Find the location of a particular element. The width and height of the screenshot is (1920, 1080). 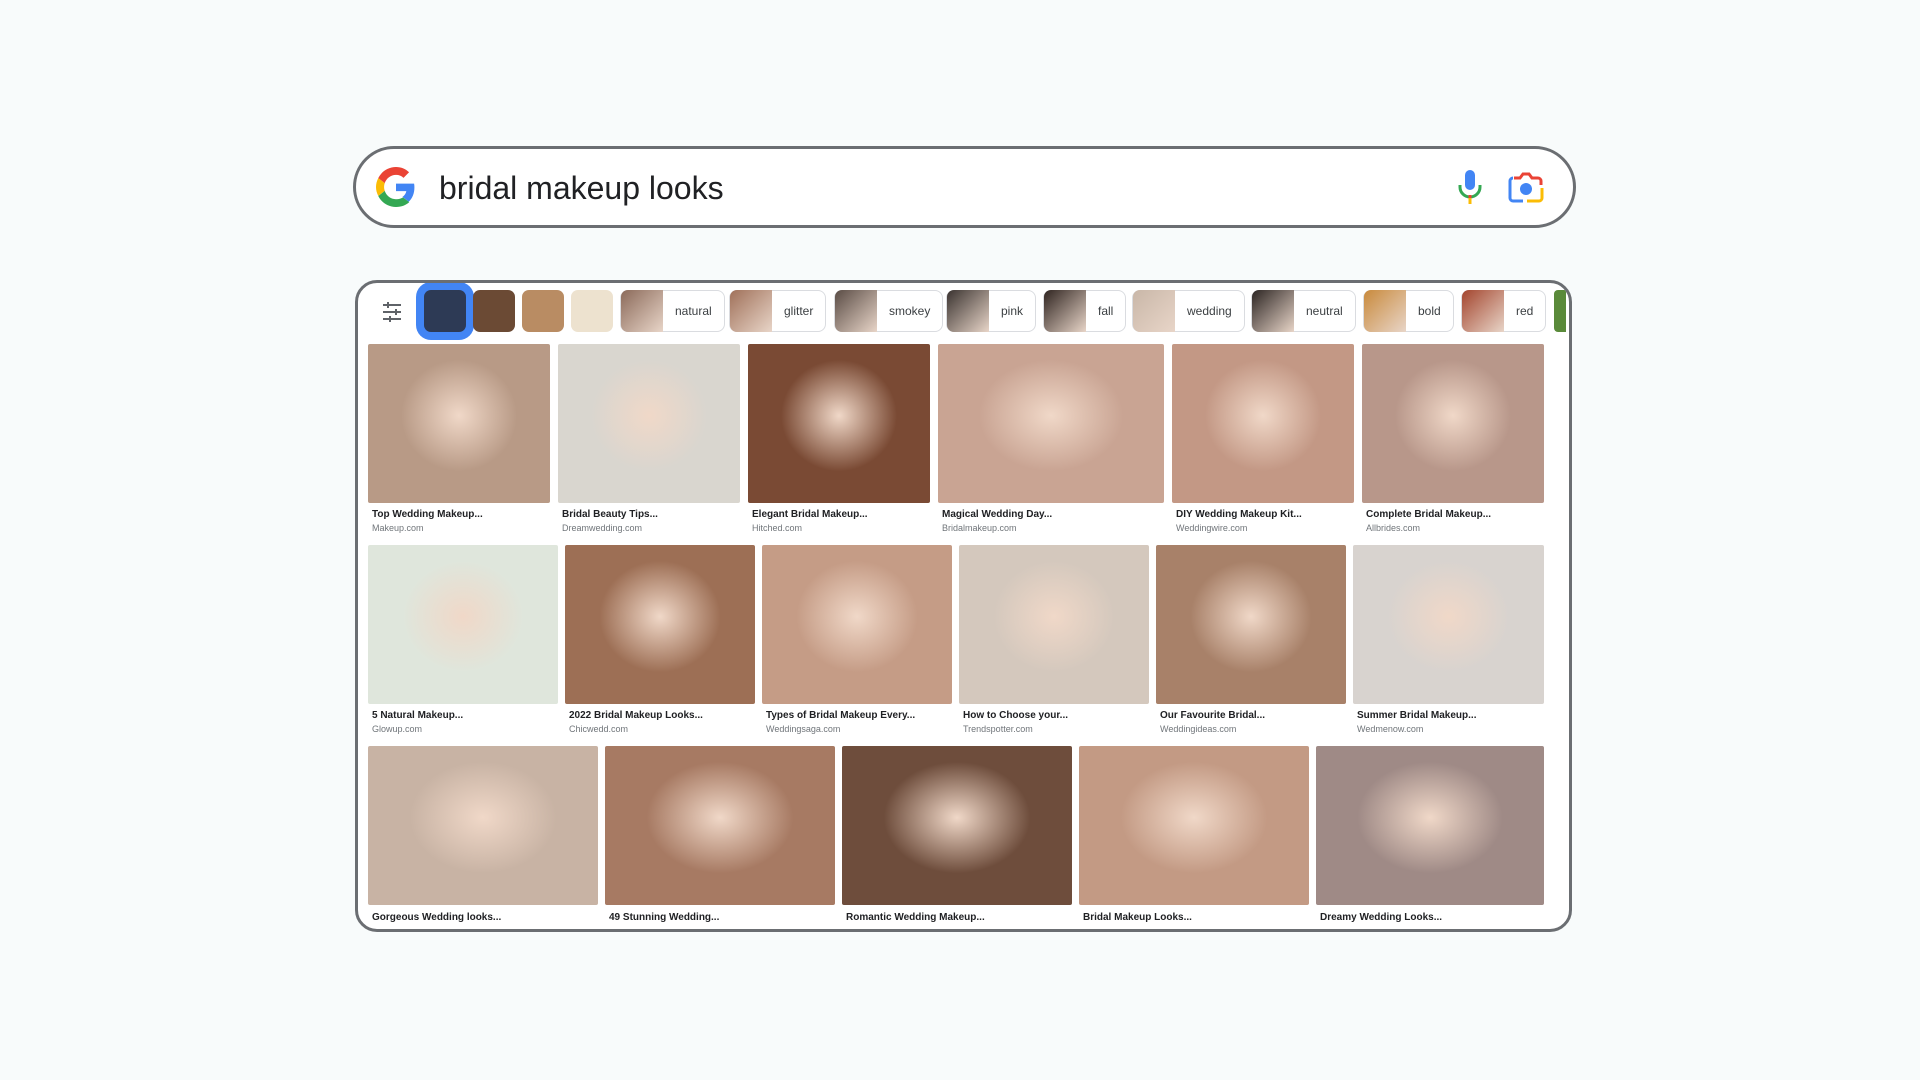

result-source: Glowup.com is located at coordinates (397, 729).